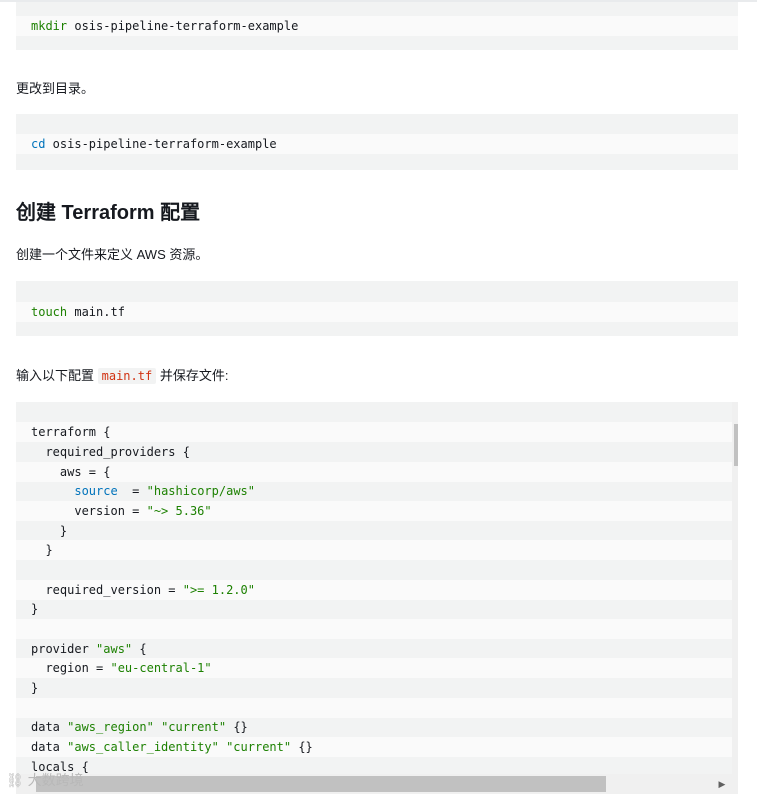  What do you see at coordinates (49, 312) in the screenshot?
I see `command-keyword: touch` at bounding box center [49, 312].